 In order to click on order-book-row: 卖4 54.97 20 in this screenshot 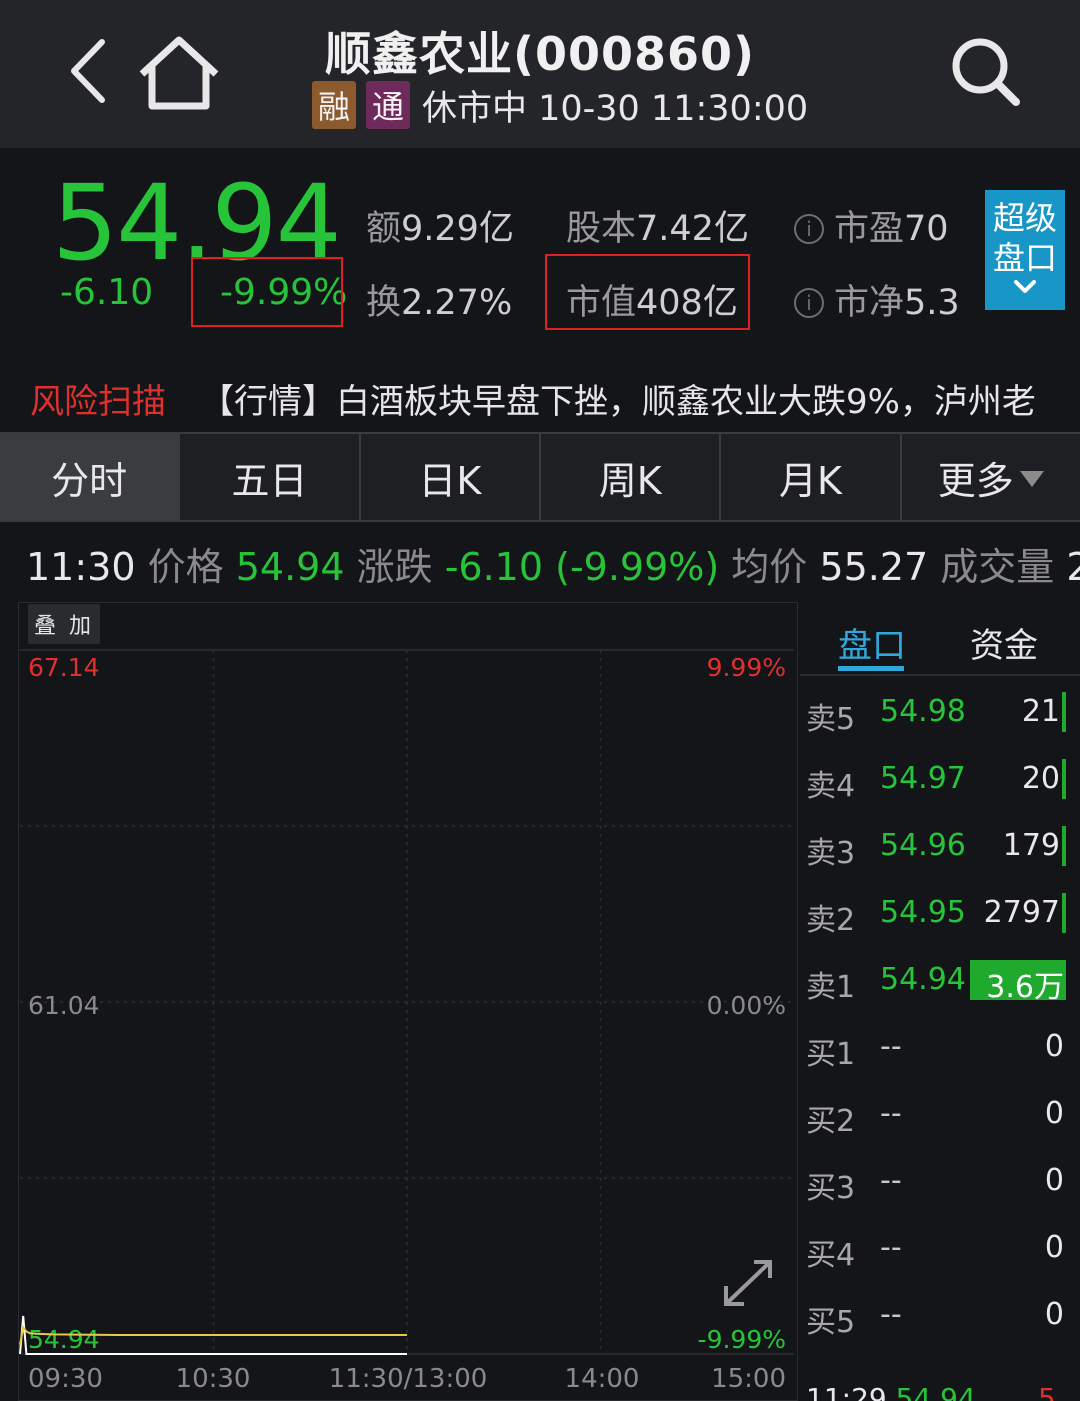, I will do `click(940, 780)`.